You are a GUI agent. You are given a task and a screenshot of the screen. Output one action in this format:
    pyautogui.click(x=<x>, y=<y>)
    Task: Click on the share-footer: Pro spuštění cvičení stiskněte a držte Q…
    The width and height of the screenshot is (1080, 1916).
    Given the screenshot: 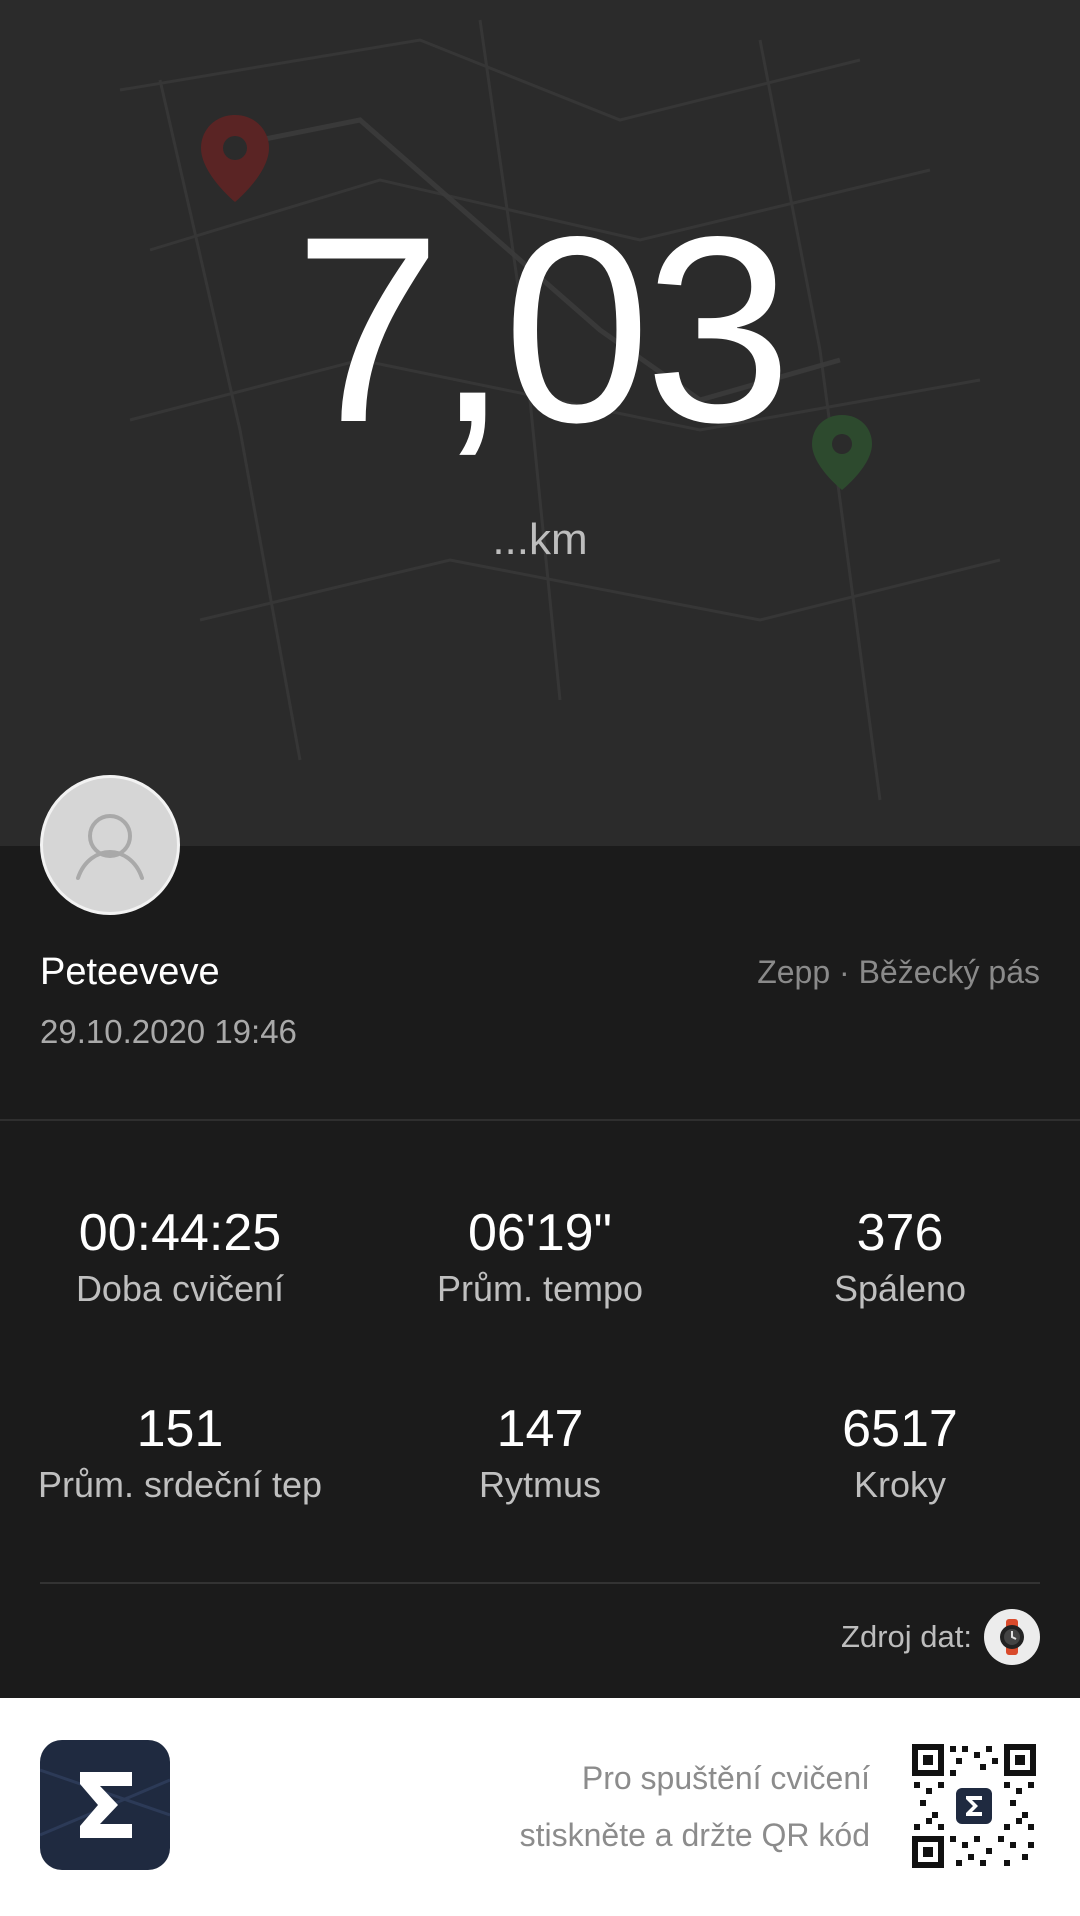 What is the action you would take?
    pyautogui.click(x=540, y=1807)
    